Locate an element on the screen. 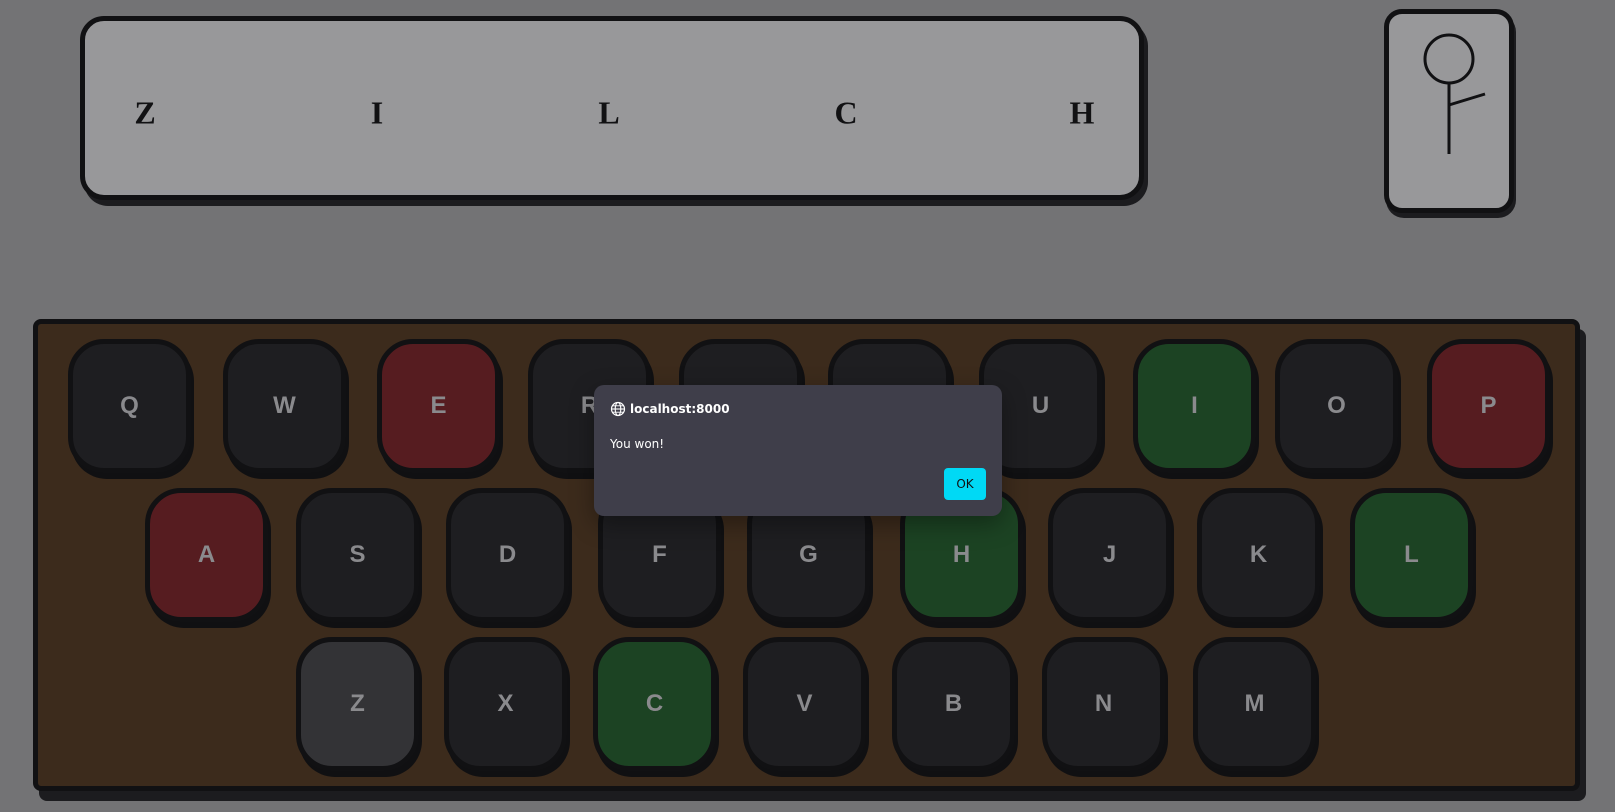 The height and width of the screenshot is (812, 1615). key-label: E is located at coordinates (438, 405).